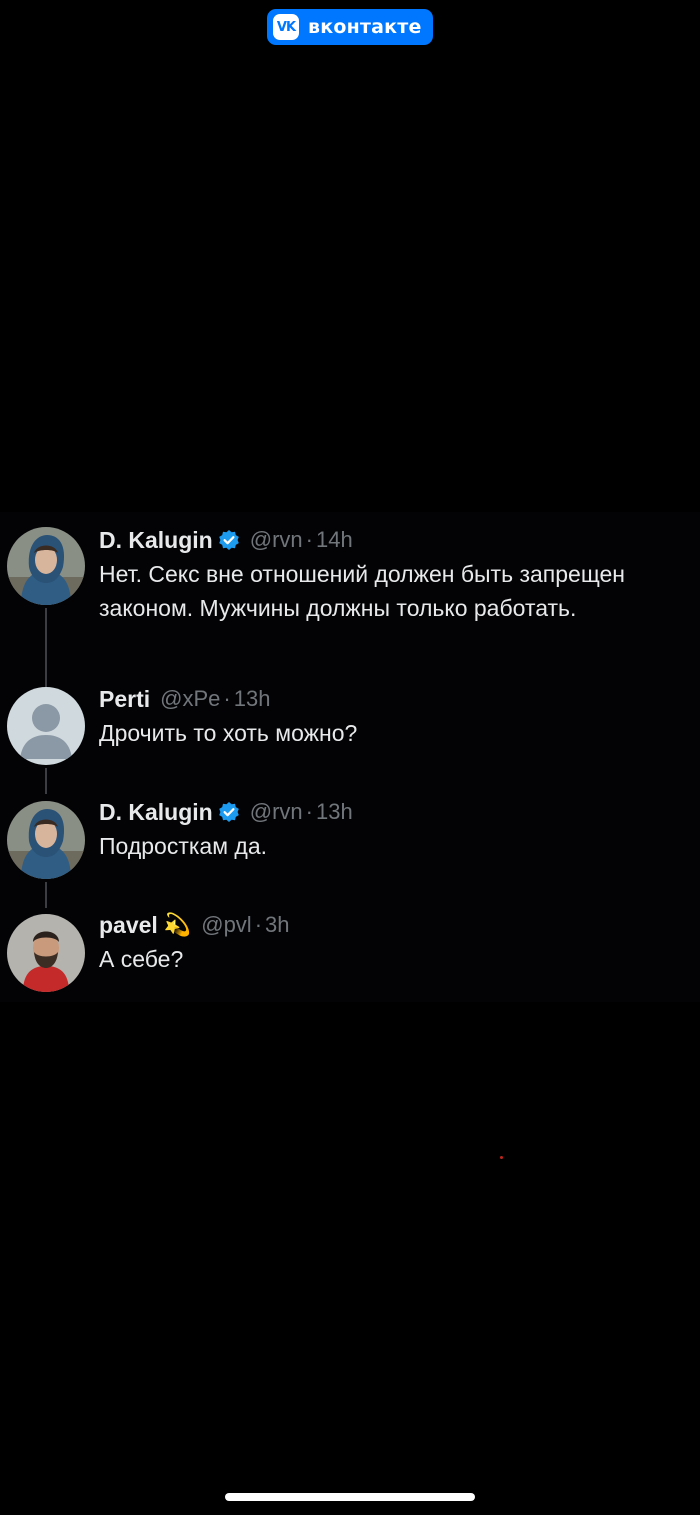 The image size is (700, 1515). What do you see at coordinates (190, 699) in the screenshot?
I see `handle: @xPe` at bounding box center [190, 699].